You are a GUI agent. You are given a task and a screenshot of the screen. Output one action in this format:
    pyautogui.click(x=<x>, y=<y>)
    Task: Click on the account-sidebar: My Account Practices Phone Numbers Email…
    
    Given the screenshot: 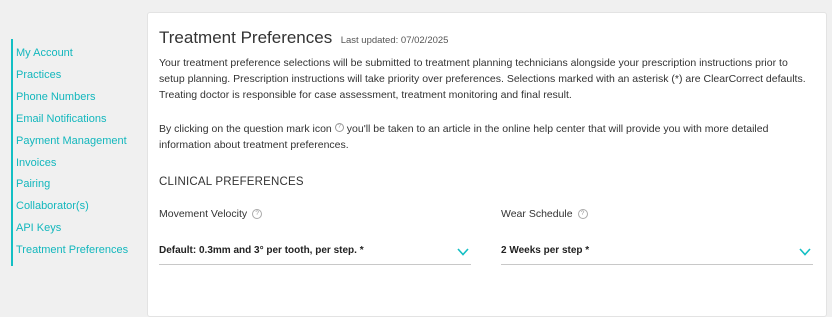 What is the action you would take?
    pyautogui.click(x=69, y=153)
    